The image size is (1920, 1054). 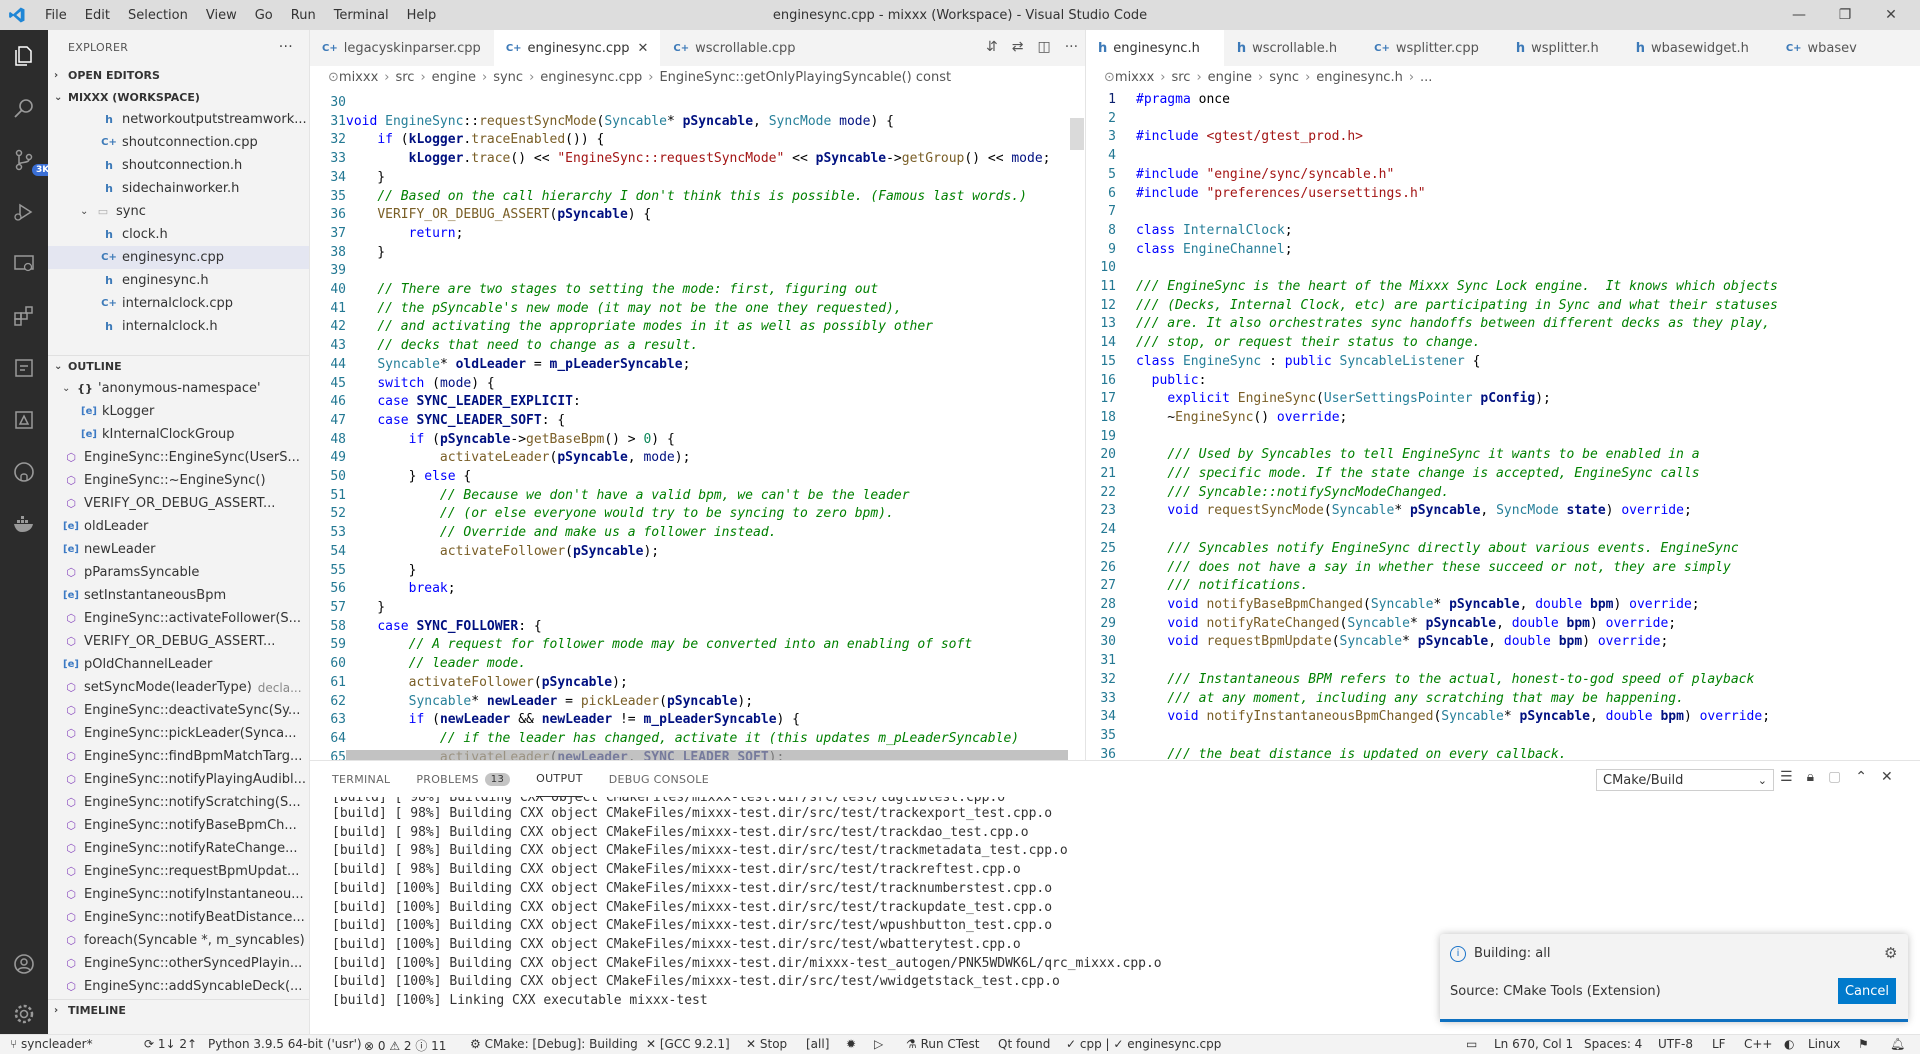 I want to click on github-icon, so click(x=24, y=472).